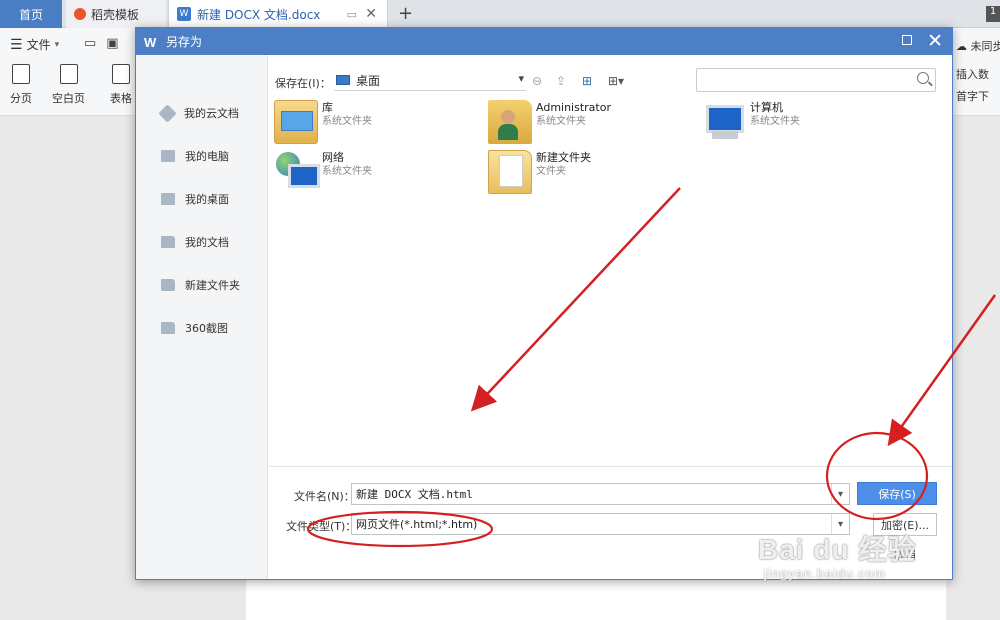  Describe the element at coordinates (121, 74) in the screenshot. I see `table-icon` at that location.